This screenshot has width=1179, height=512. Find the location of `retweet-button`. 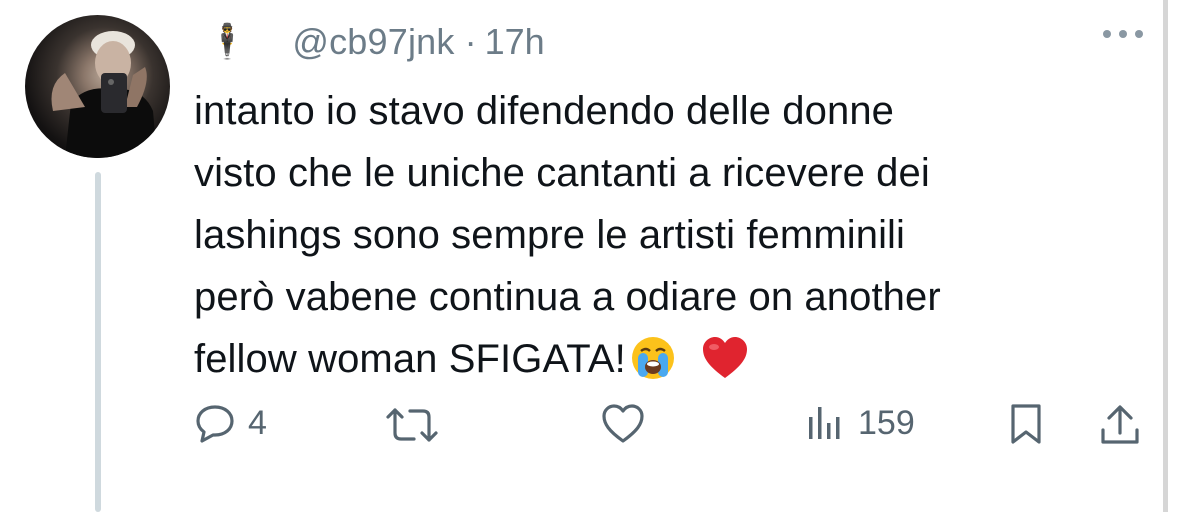

retweet-button is located at coordinates (412, 425).